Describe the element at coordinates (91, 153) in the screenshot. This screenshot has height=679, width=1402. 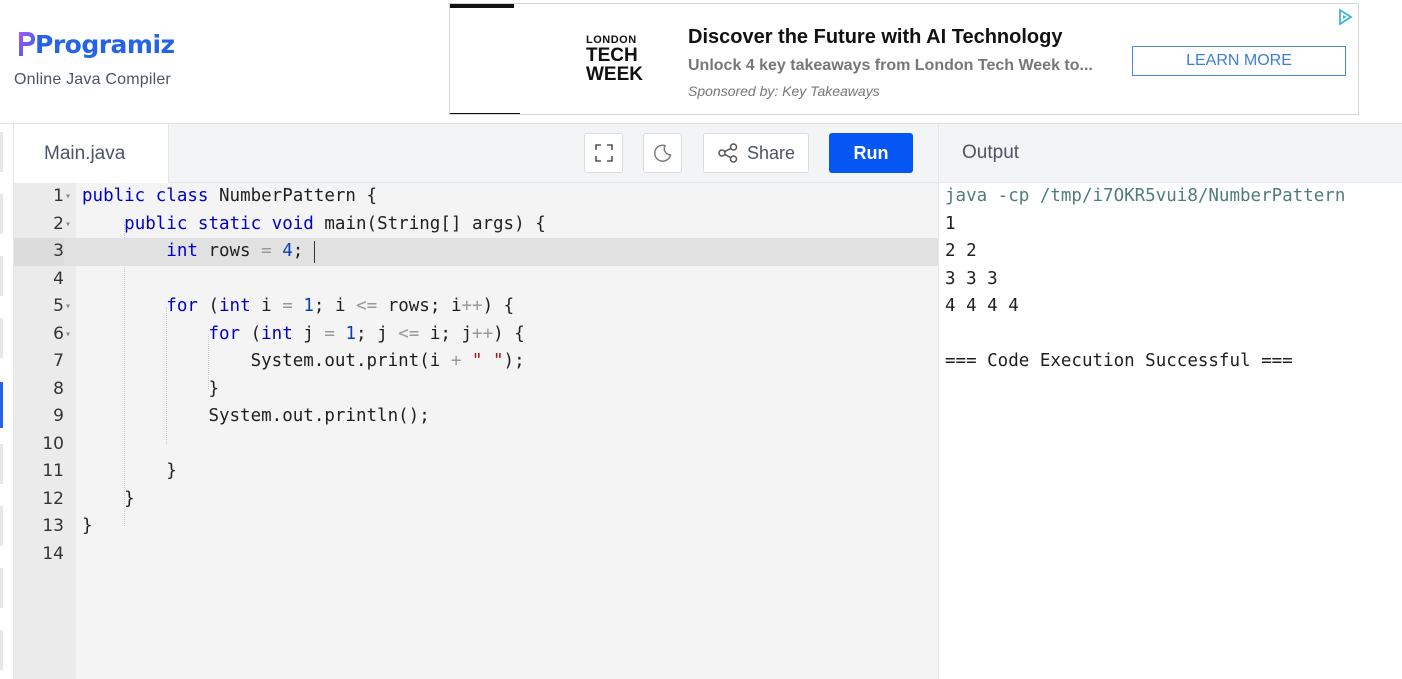
I see `file-tab-main-java: Main.java` at that location.